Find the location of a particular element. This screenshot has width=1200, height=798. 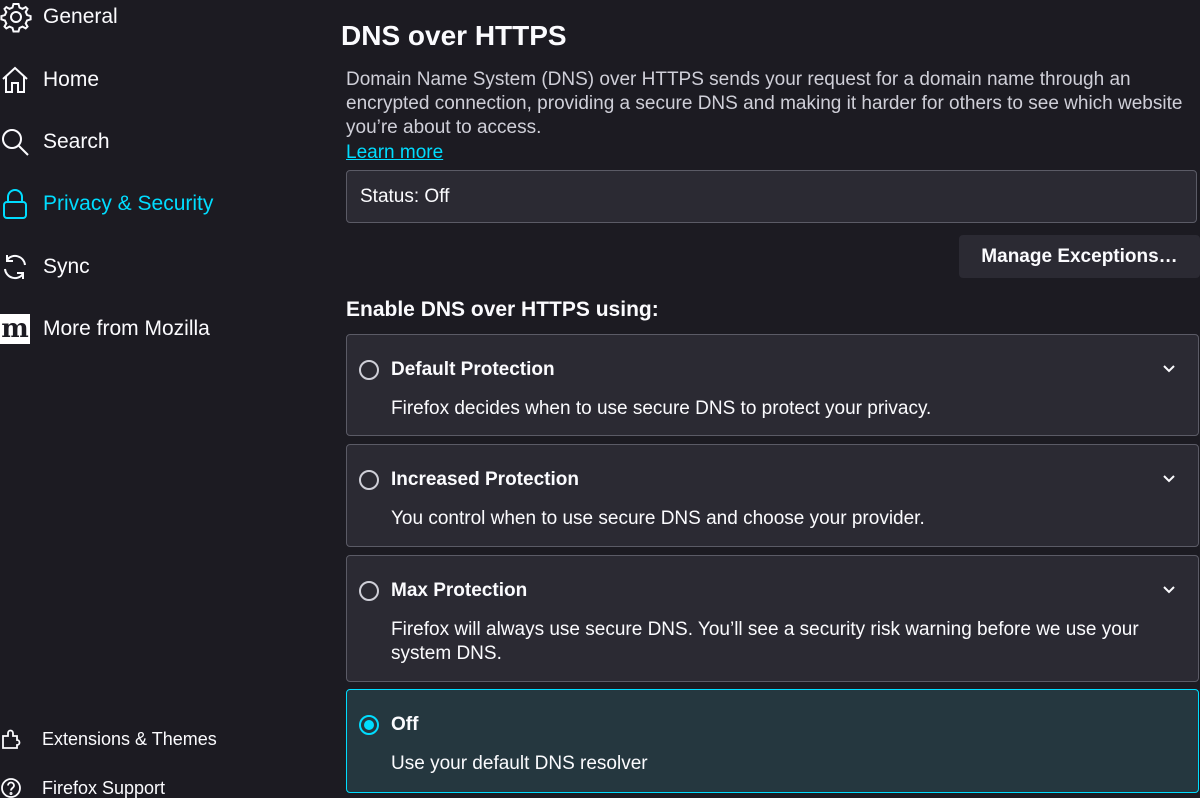

sidebar-footer-label: Firefox Support is located at coordinates (104, 787).